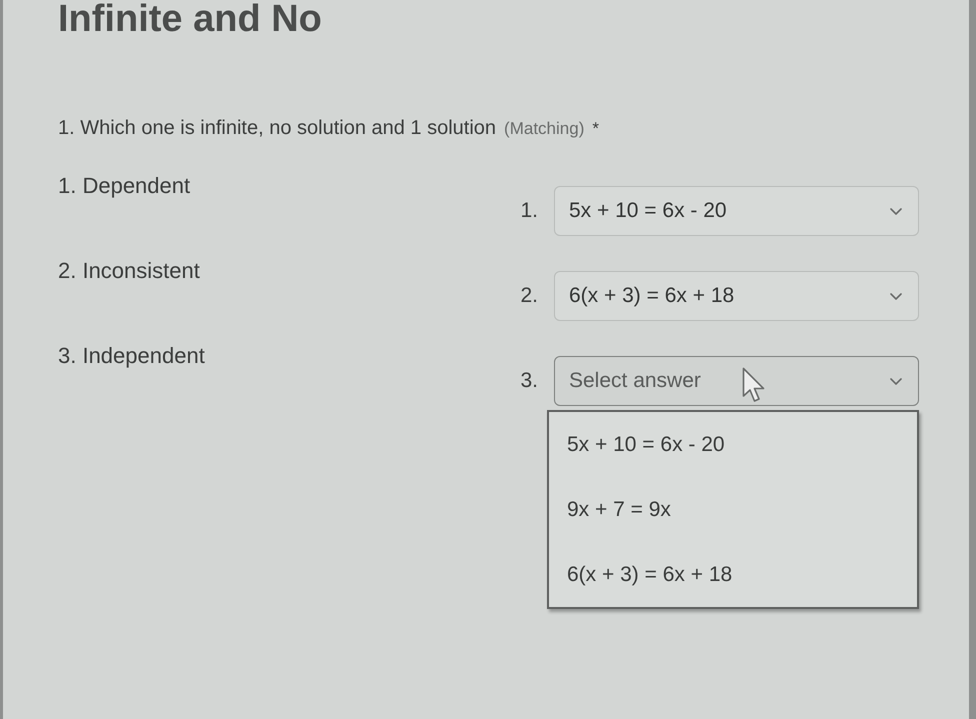 This screenshot has height=719, width=976. I want to click on required-mark: *, so click(595, 129).